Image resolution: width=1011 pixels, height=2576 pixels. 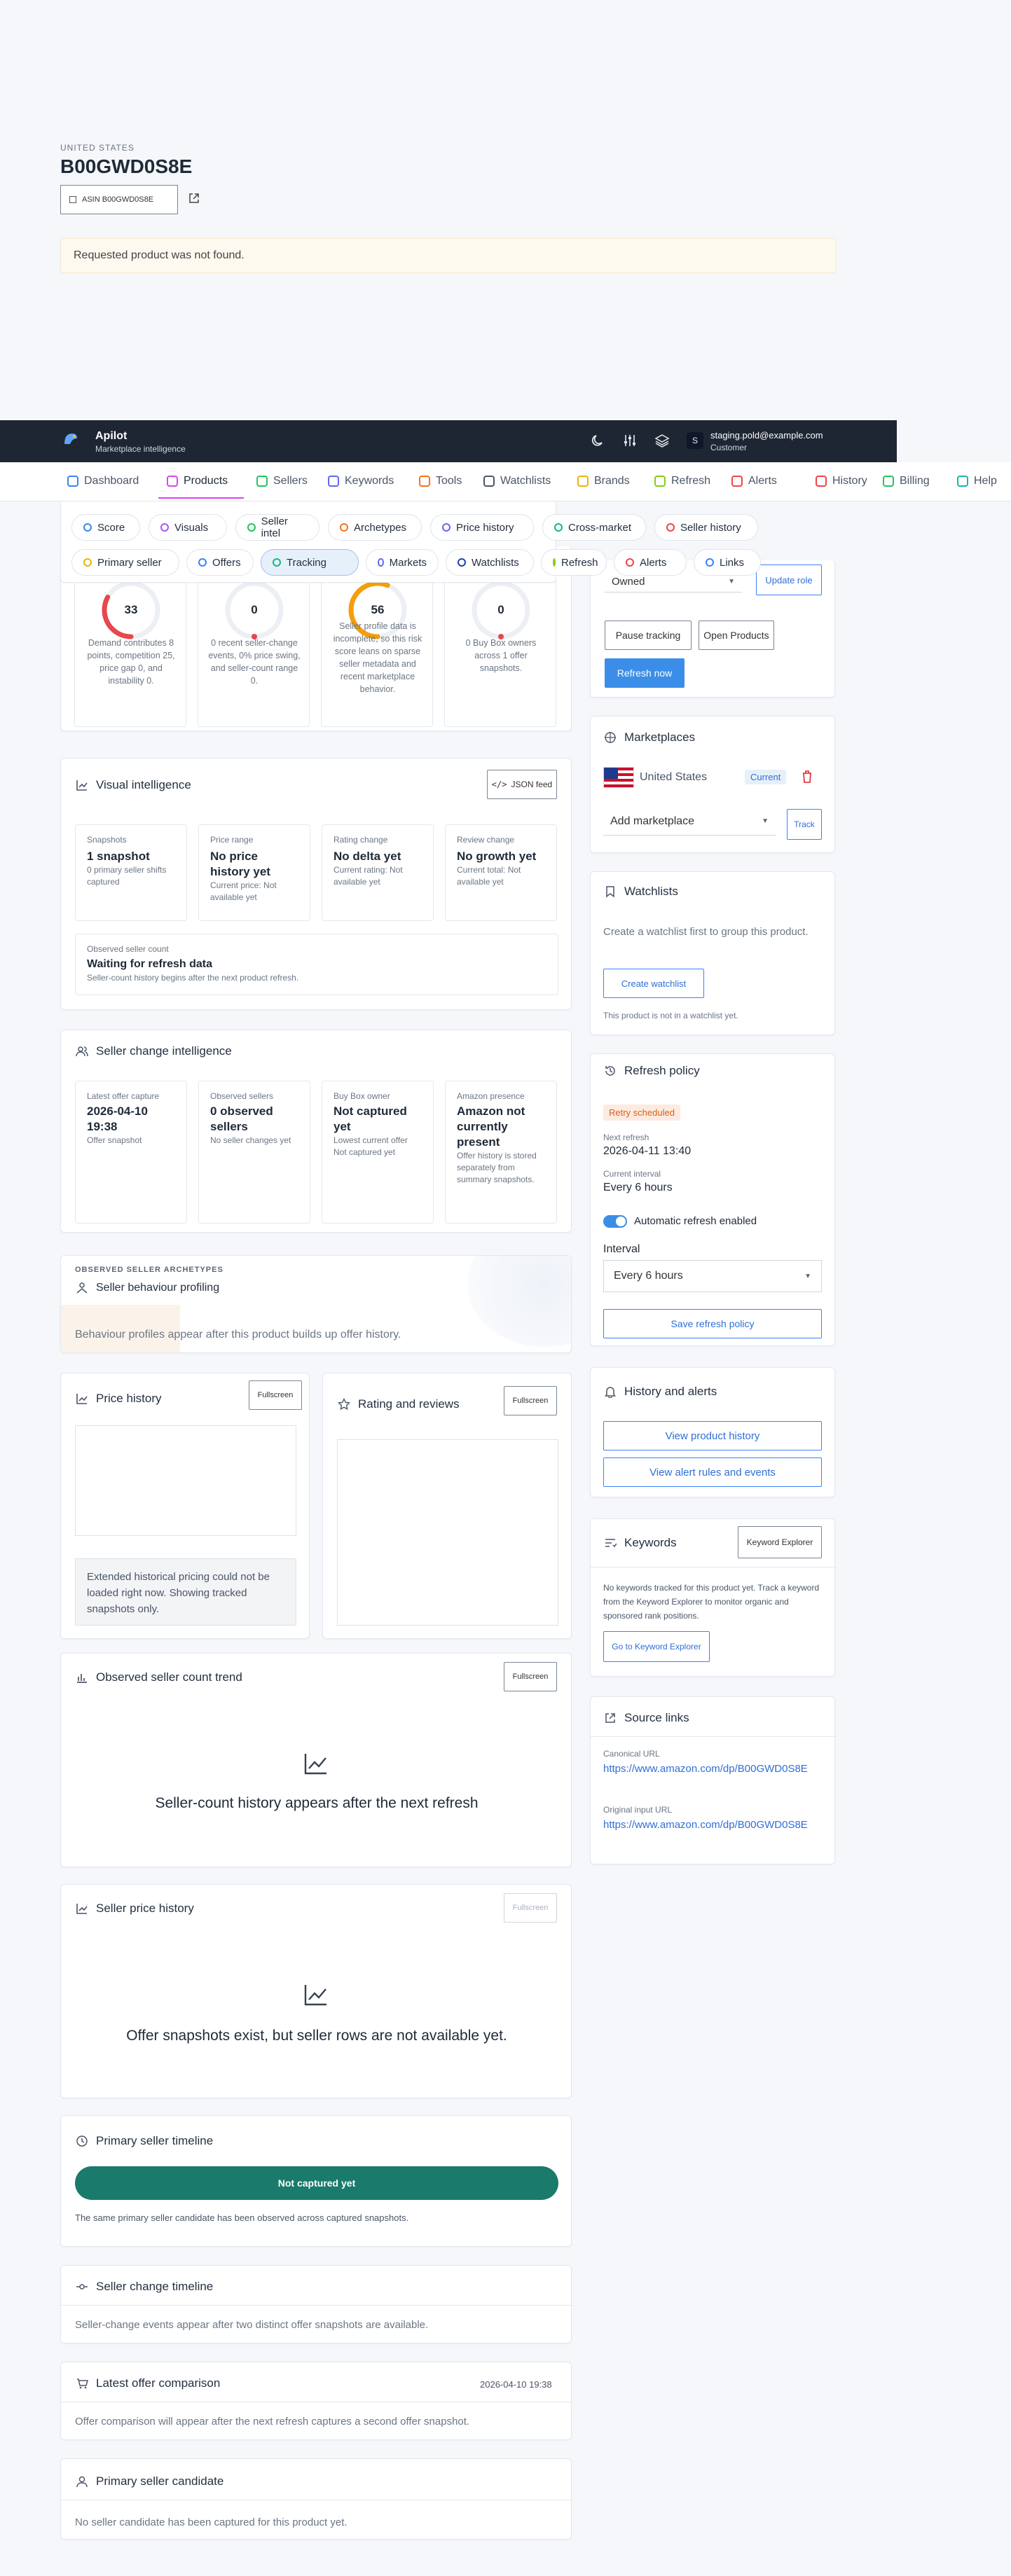 What do you see at coordinates (713, 1436) in the screenshot?
I see `view-history-button: View product history` at bounding box center [713, 1436].